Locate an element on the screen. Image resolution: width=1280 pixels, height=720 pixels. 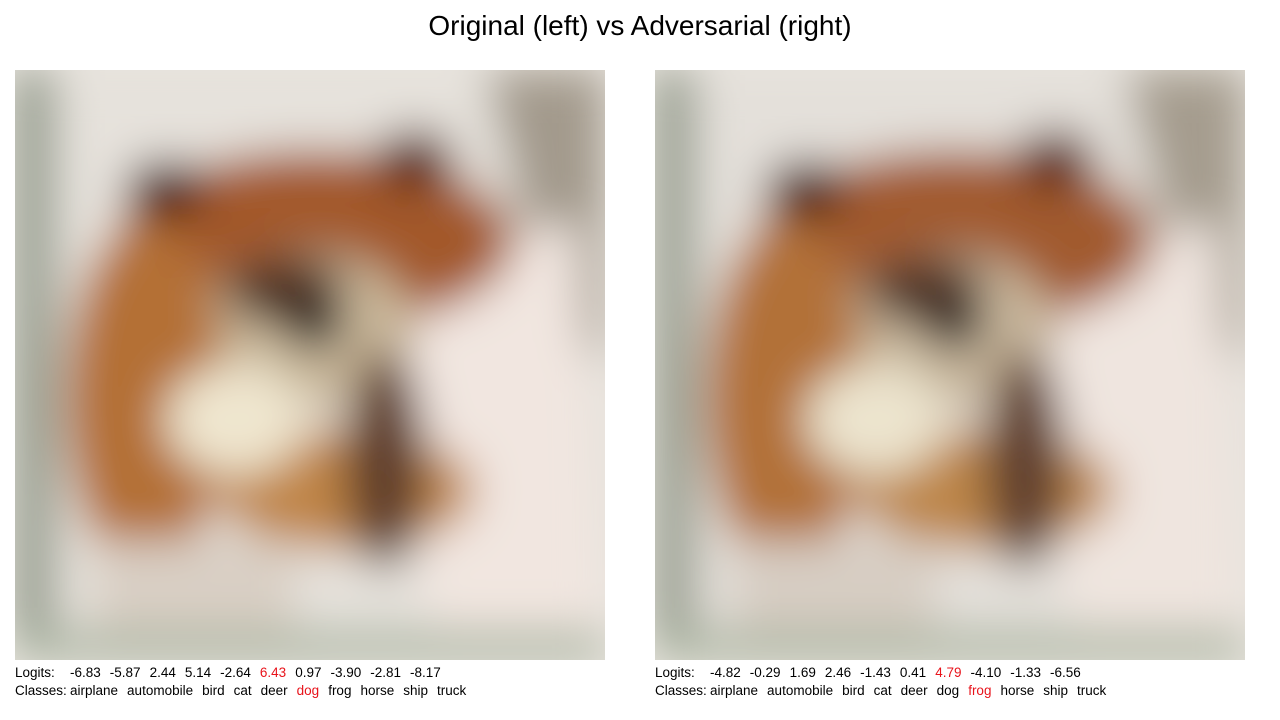
logit-value: 2.46 is located at coordinates (838, 672).